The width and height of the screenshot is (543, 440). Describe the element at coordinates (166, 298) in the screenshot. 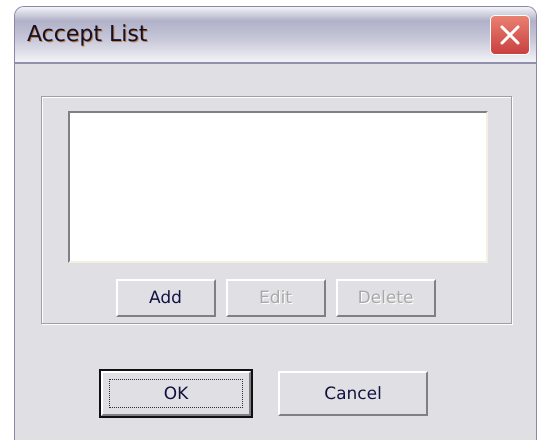

I see `list-button: Add` at that location.